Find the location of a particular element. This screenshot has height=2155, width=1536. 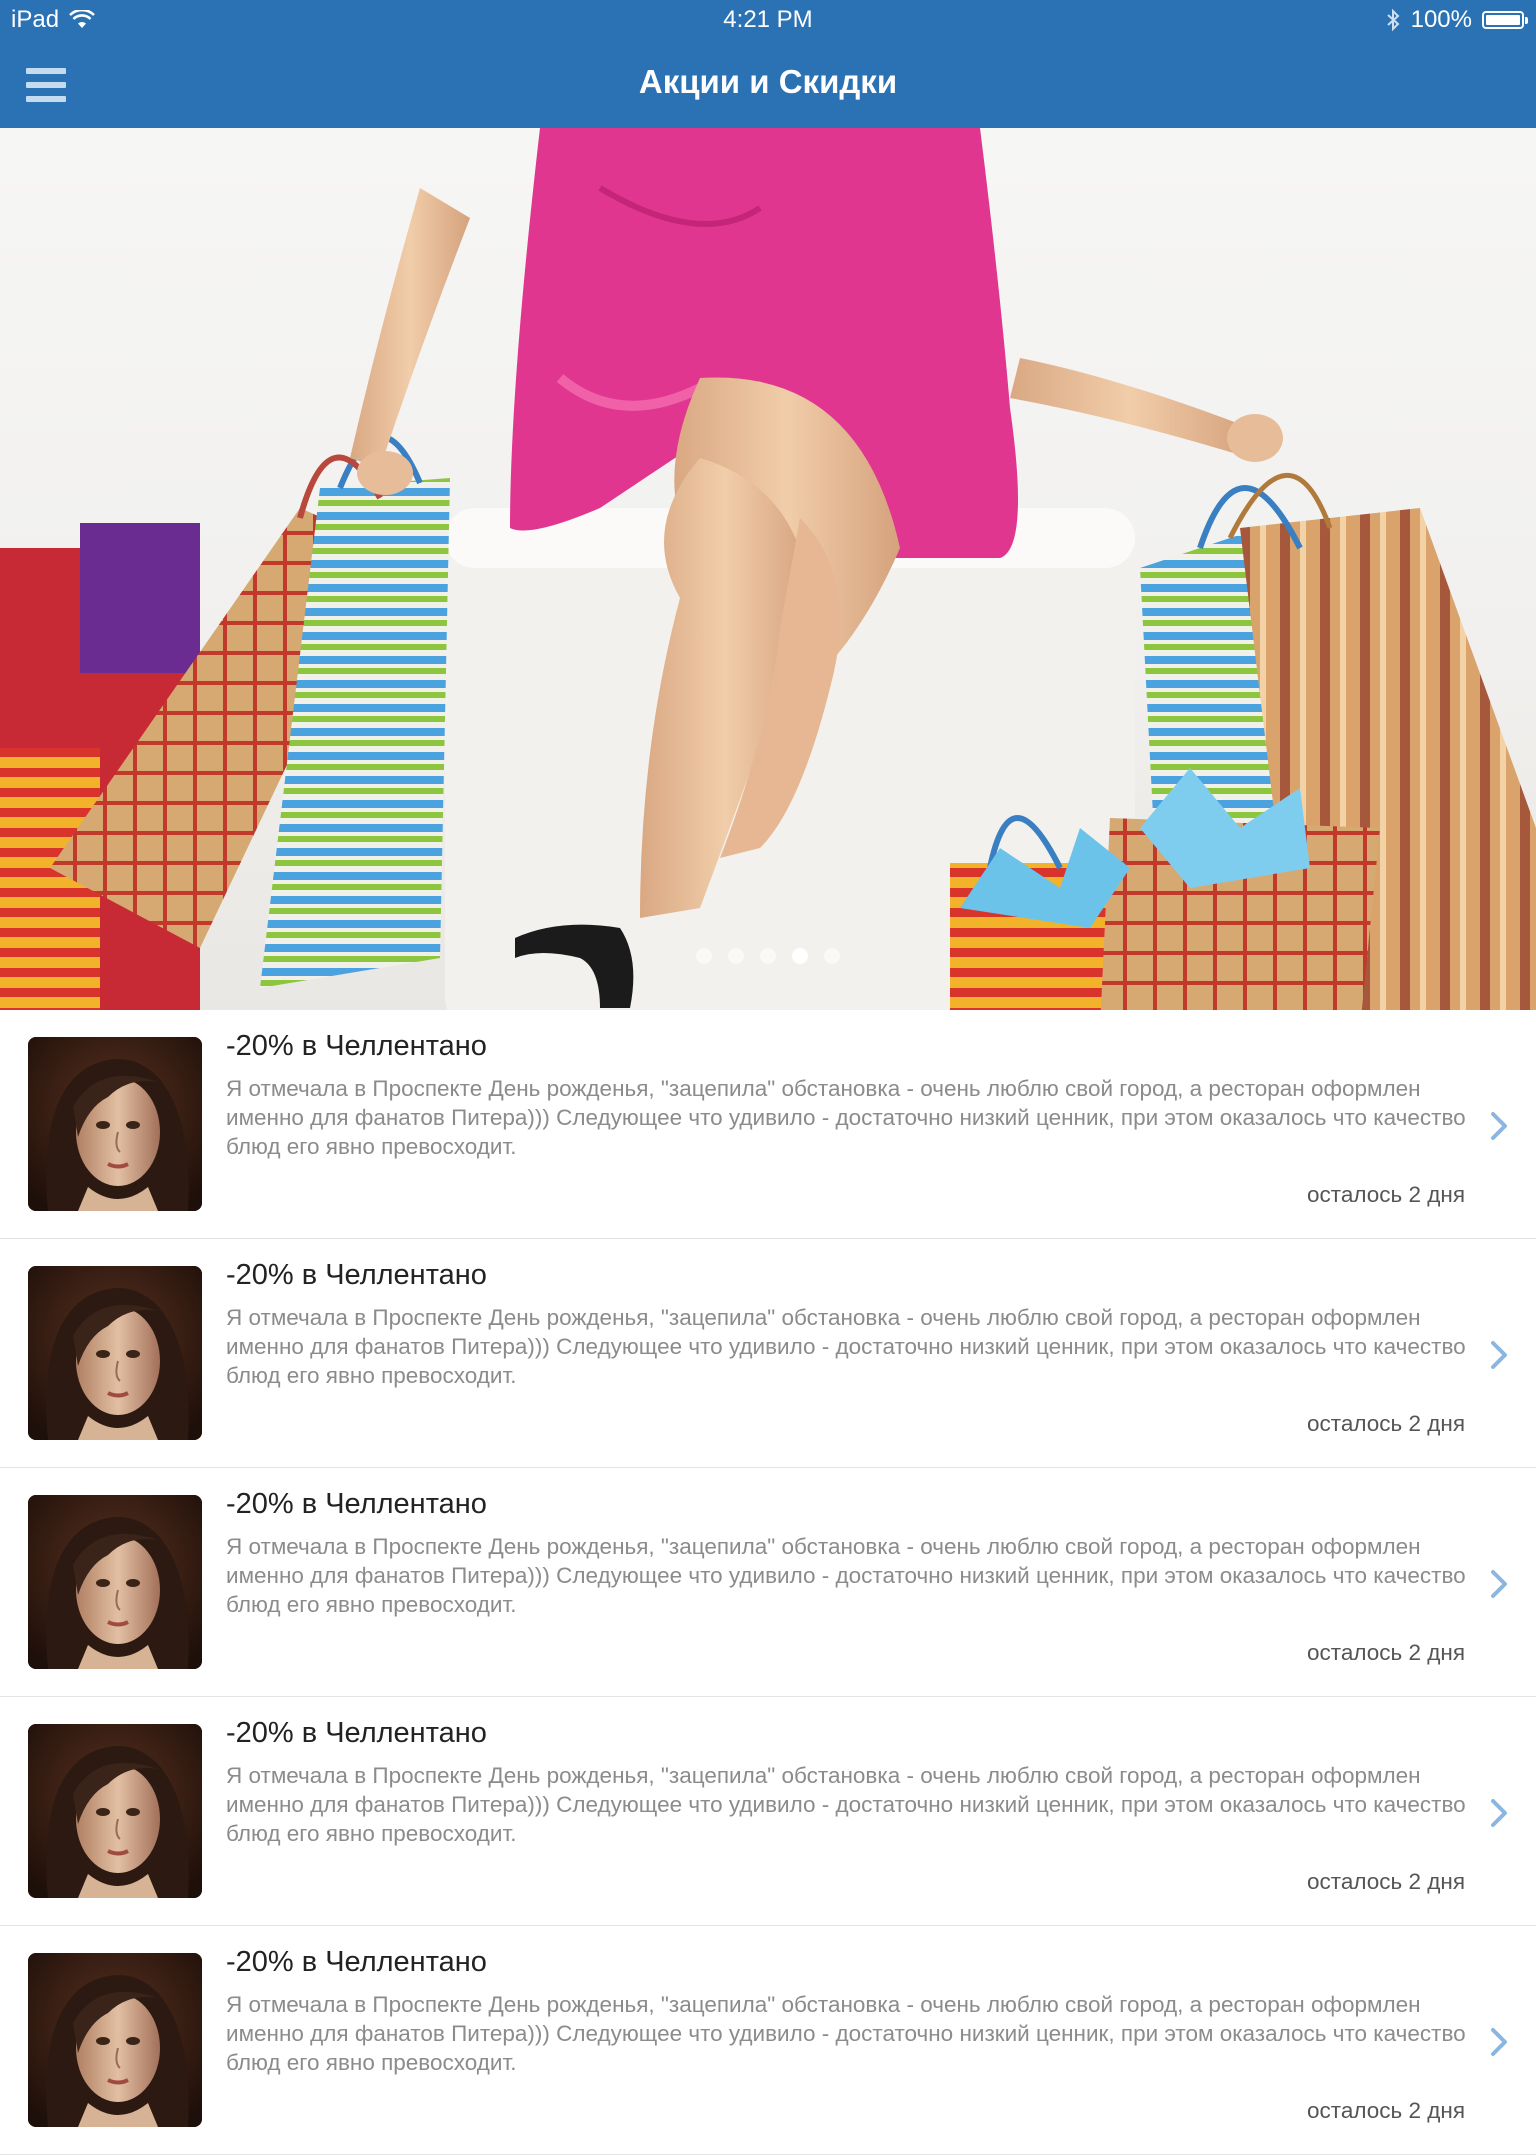

battery-icon is located at coordinates (1505, 20).